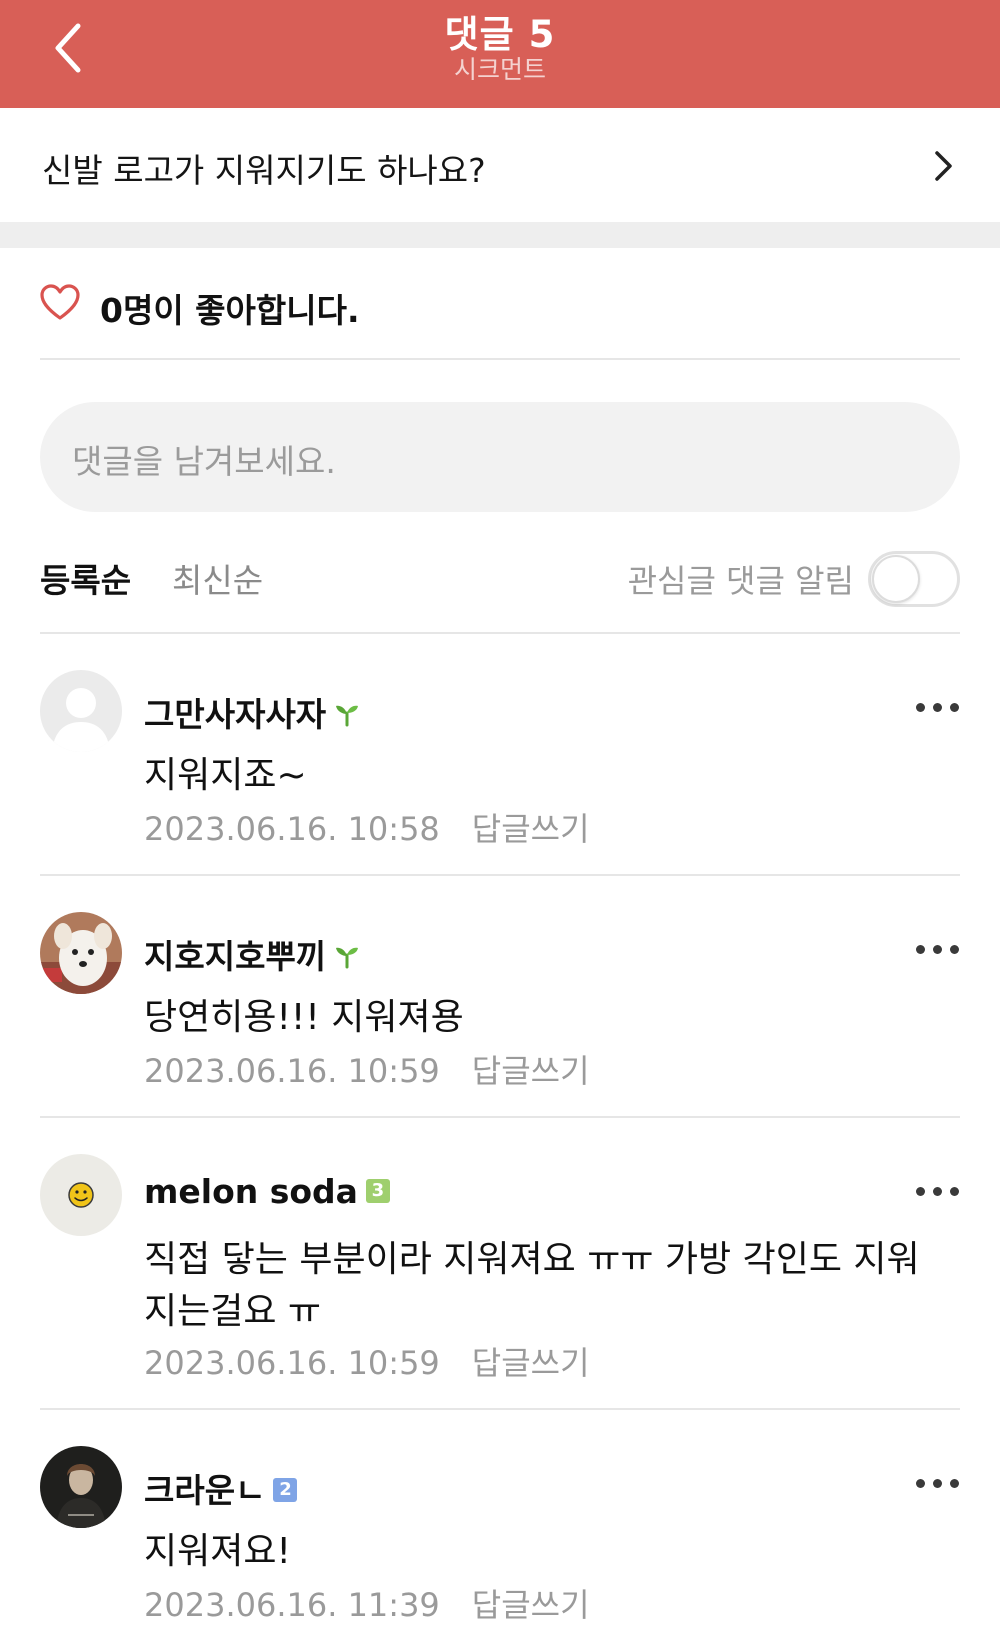 The width and height of the screenshot is (1000, 1628). Describe the element at coordinates (500, 770) in the screenshot. I see `comment-item: 그만사자사자 지워지죠~ 2023.06.16. 10:58 답글쓰기` at that location.